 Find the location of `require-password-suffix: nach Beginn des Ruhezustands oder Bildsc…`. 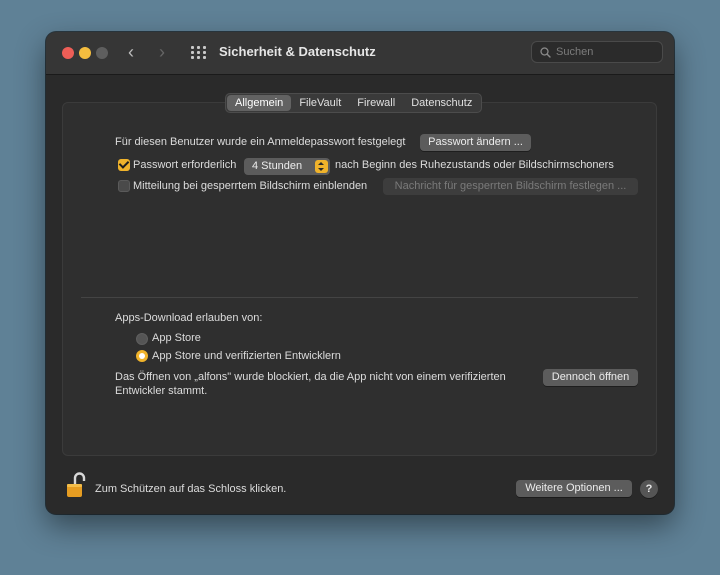

require-password-suffix: nach Beginn des Ruhezustands oder Bildsc… is located at coordinates (474, 165).